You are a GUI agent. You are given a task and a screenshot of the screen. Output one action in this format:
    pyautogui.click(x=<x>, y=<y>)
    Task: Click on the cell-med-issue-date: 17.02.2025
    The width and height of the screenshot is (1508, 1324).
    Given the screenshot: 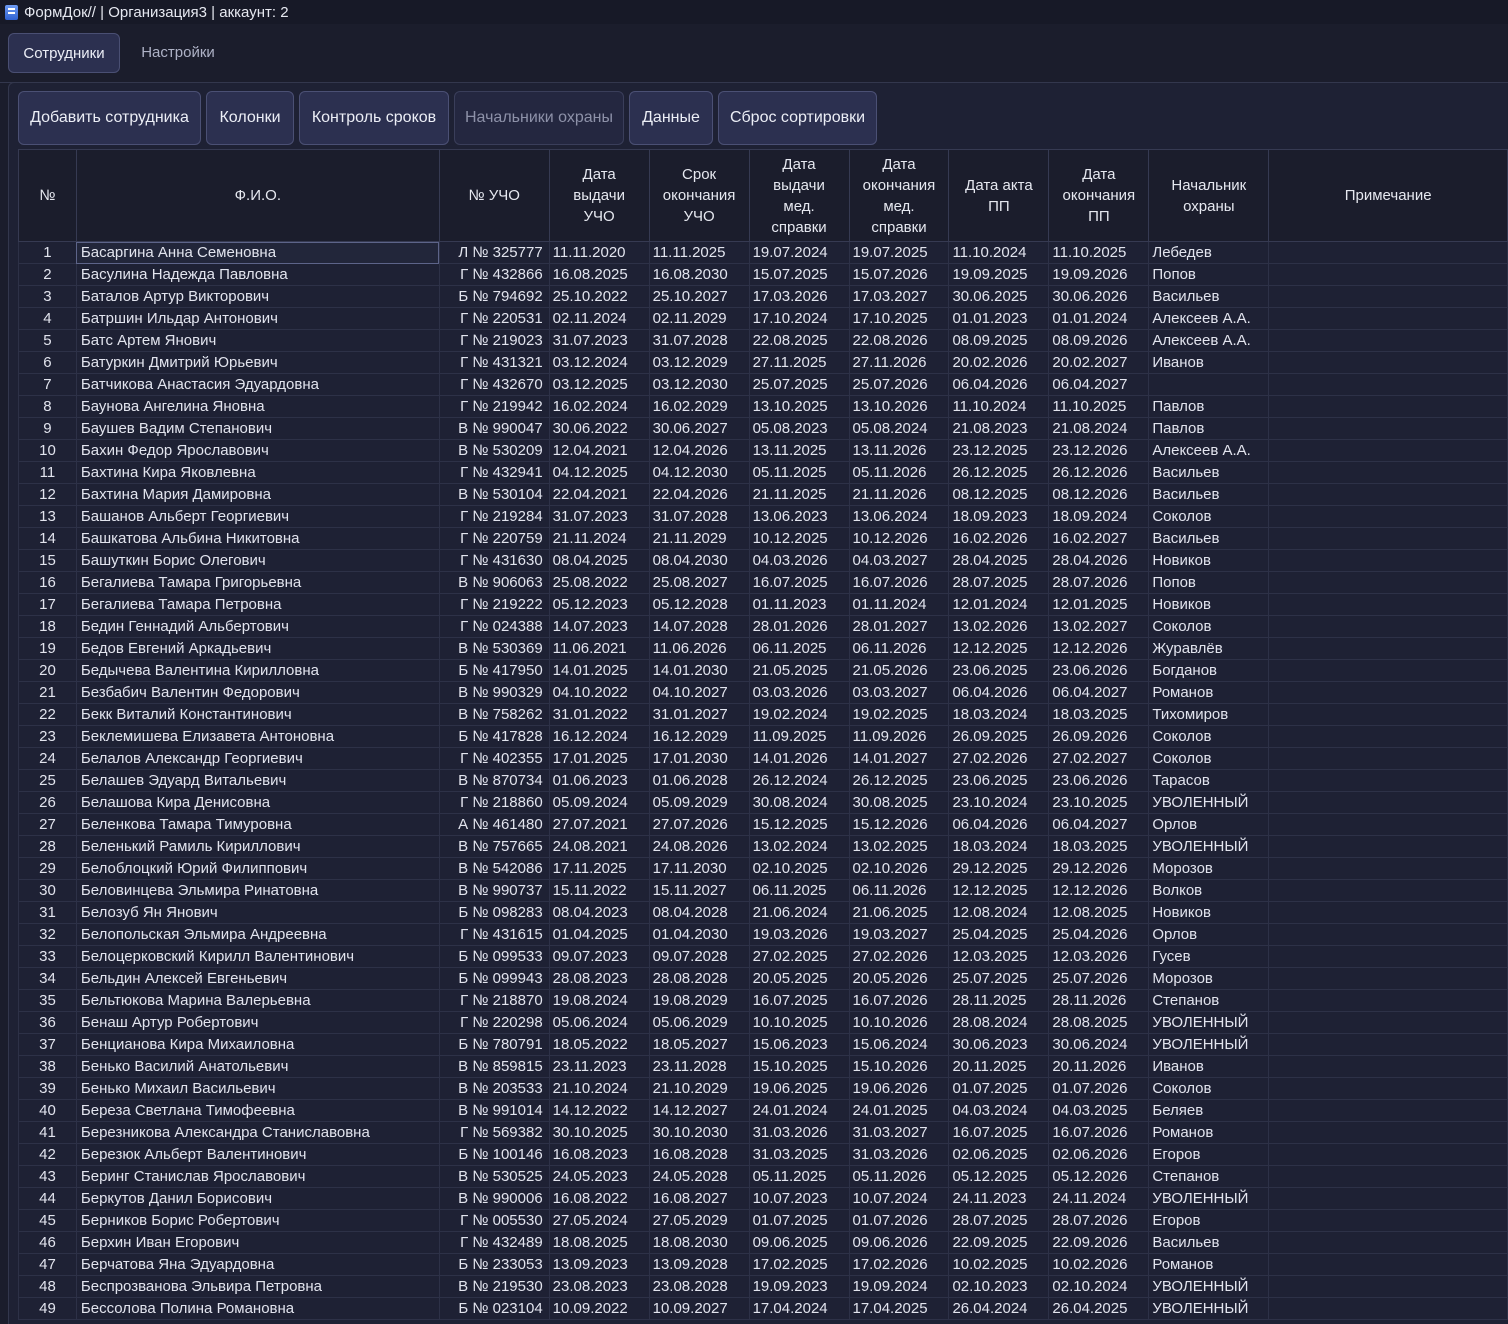 What is the action you would take?
    pyautogui.click(x=799, y=1264)
    